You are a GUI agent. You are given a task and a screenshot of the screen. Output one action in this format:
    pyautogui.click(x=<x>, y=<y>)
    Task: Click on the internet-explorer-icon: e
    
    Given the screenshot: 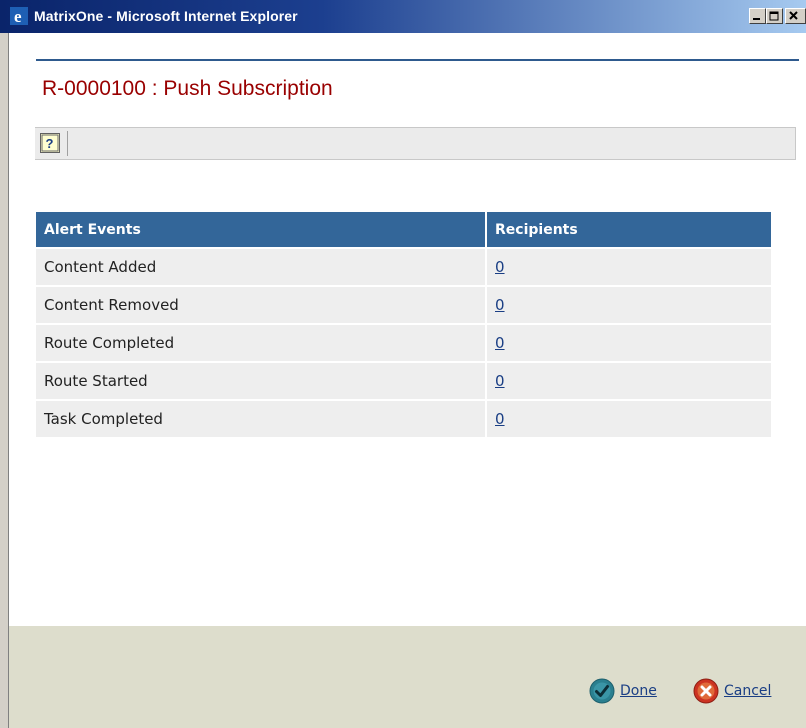 What is the action you would take?
    pyautogui.click(x=19, y=16)
    